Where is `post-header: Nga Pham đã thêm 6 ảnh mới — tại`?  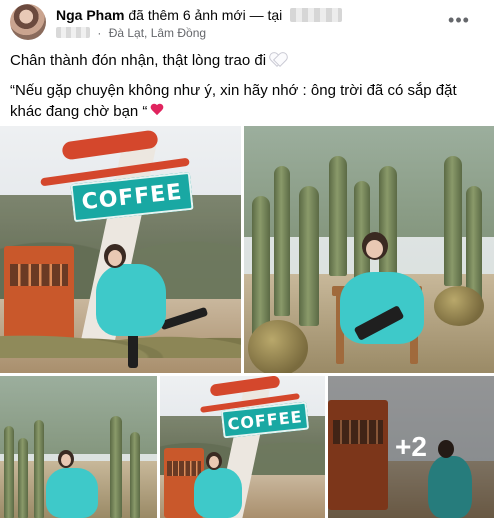
post-header: Nga Pham đã thêm 6 ảnh mới — tại is located at coordinates (199, 15).